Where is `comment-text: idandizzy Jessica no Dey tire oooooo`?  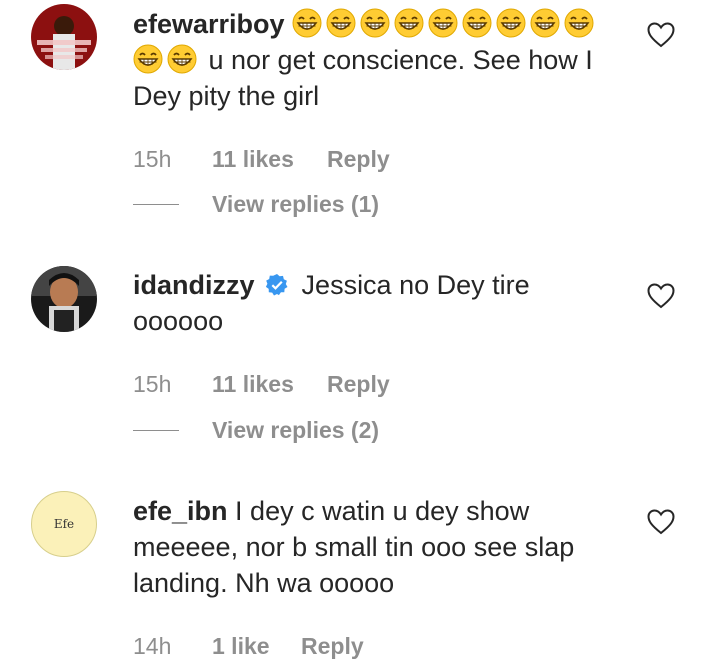
comment-text: idandizzy Jessica no Dey tire oooooo is located at coordinates (373, 303).